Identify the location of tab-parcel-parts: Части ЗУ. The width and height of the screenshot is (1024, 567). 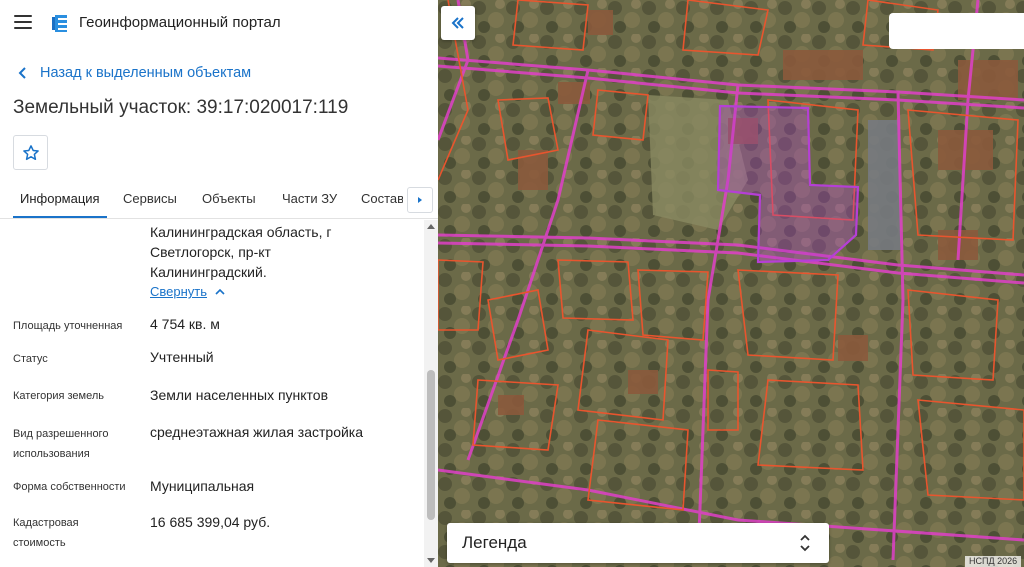
(309, 201).